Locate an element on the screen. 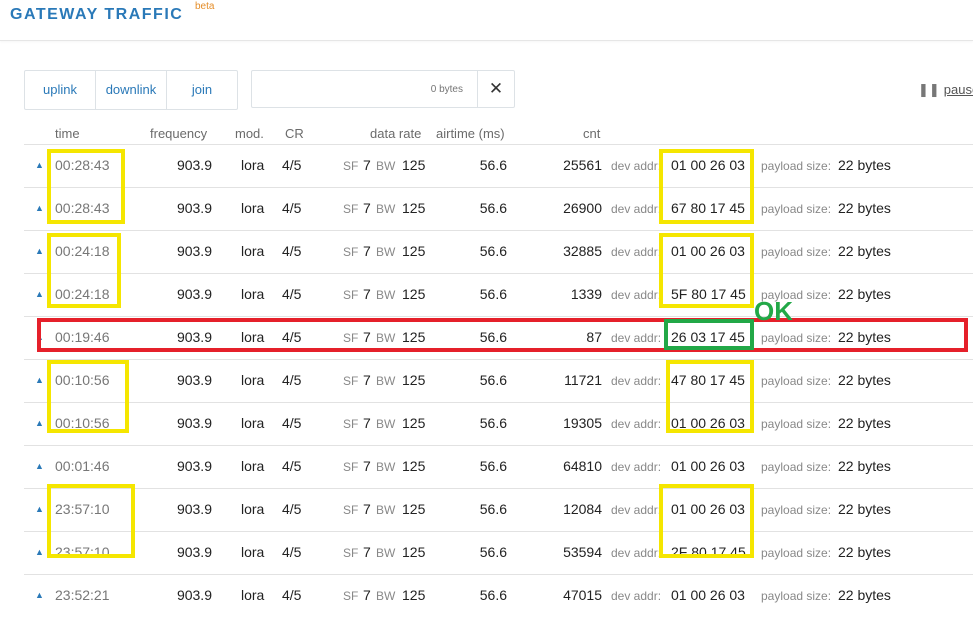 The height and width of the screenshot is (617, 973). row-cnt: 32885 is located at coordinates (582, 251).